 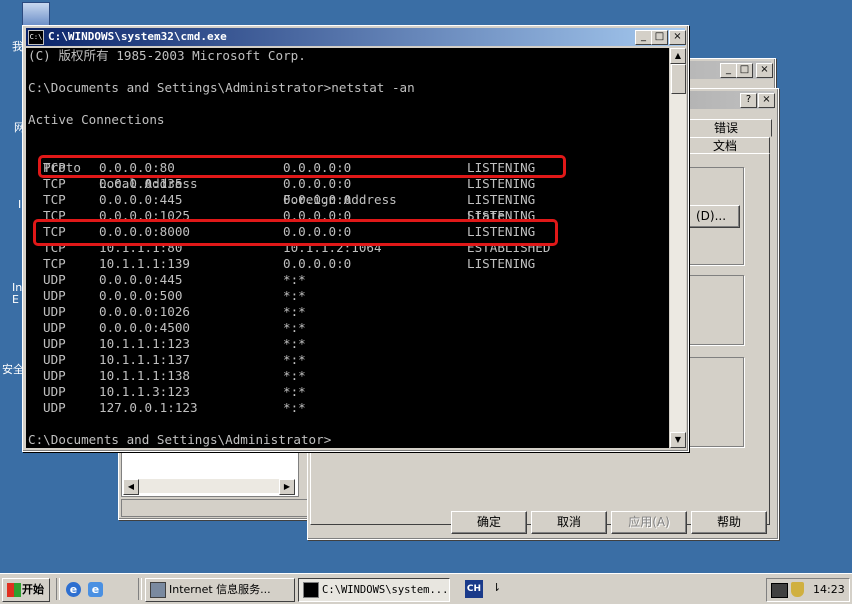 I want to click on console-copyright: (C) 版权所有 1985-2003 Microsoft Corp., so click(x=167, y=55).